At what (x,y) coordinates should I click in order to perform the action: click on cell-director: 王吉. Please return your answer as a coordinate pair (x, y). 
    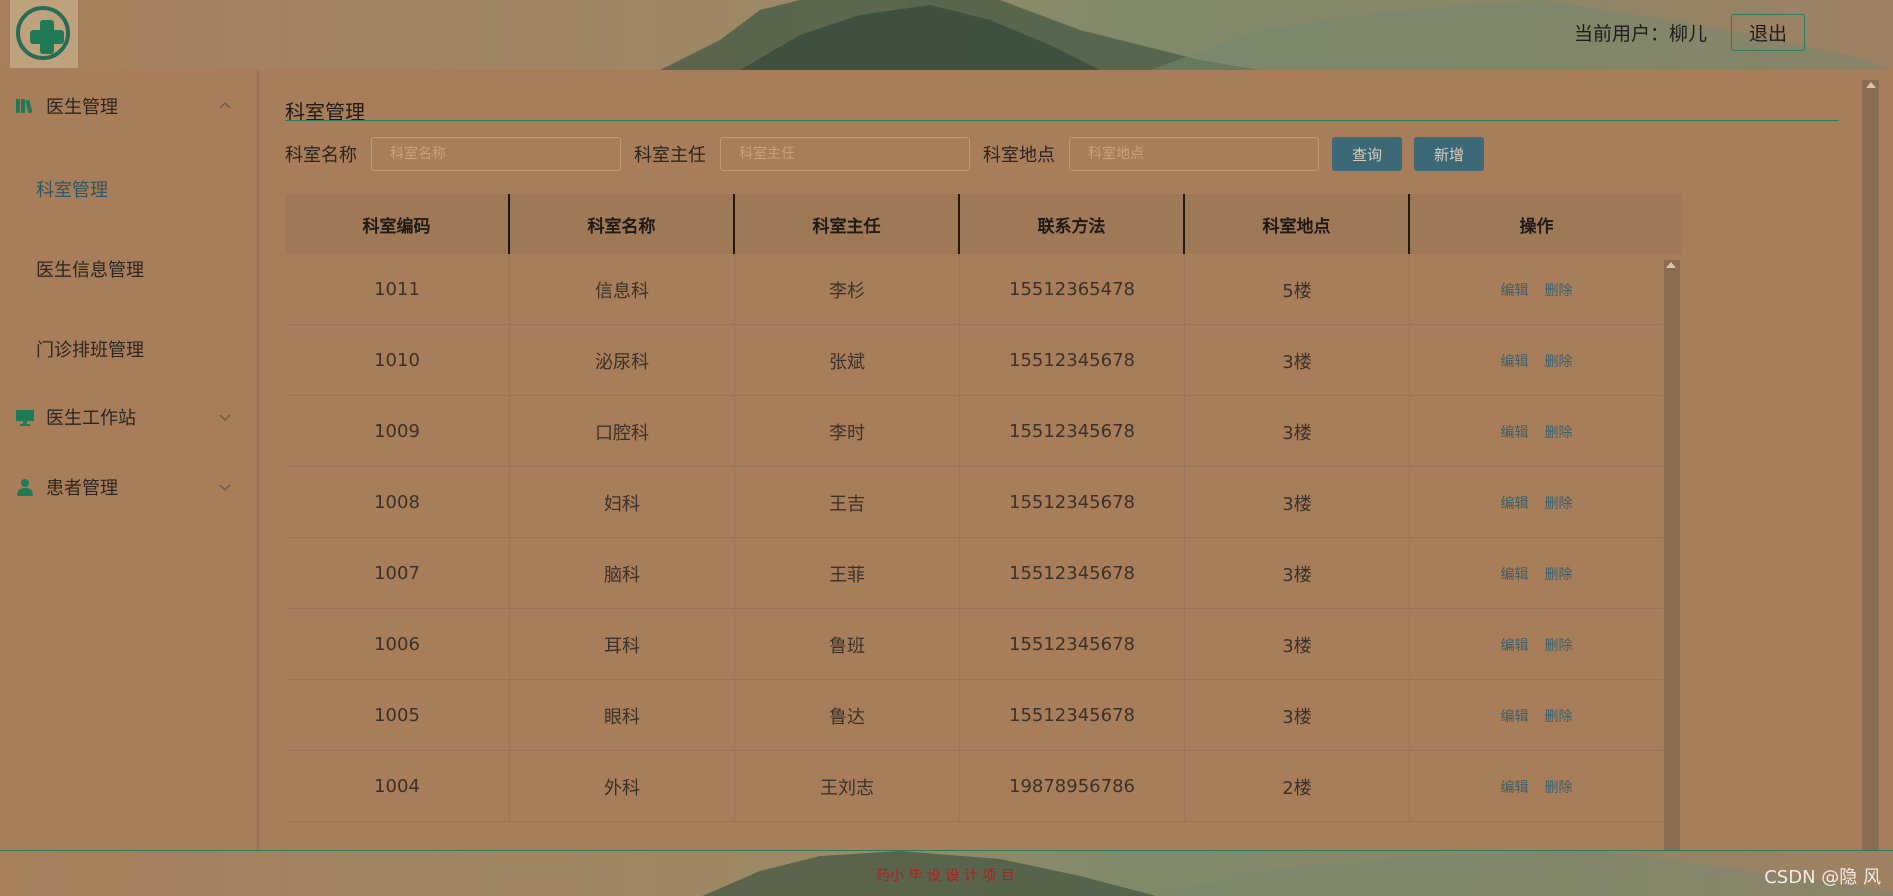
    Looking at the image, I should click on (847, 502).